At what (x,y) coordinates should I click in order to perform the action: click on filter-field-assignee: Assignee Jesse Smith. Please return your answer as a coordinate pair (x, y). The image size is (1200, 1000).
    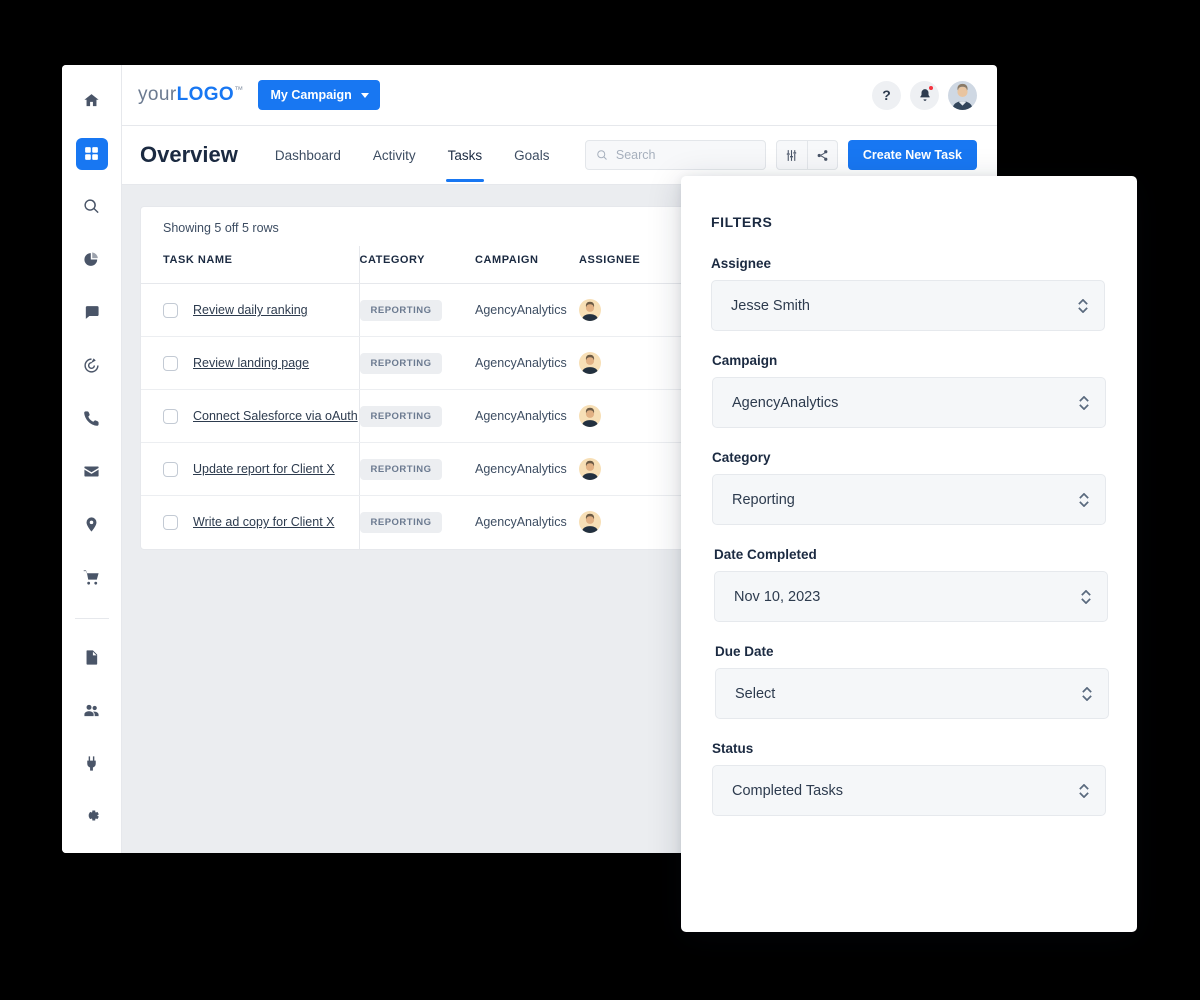
    Looking at the image, I should click on (908, 293).